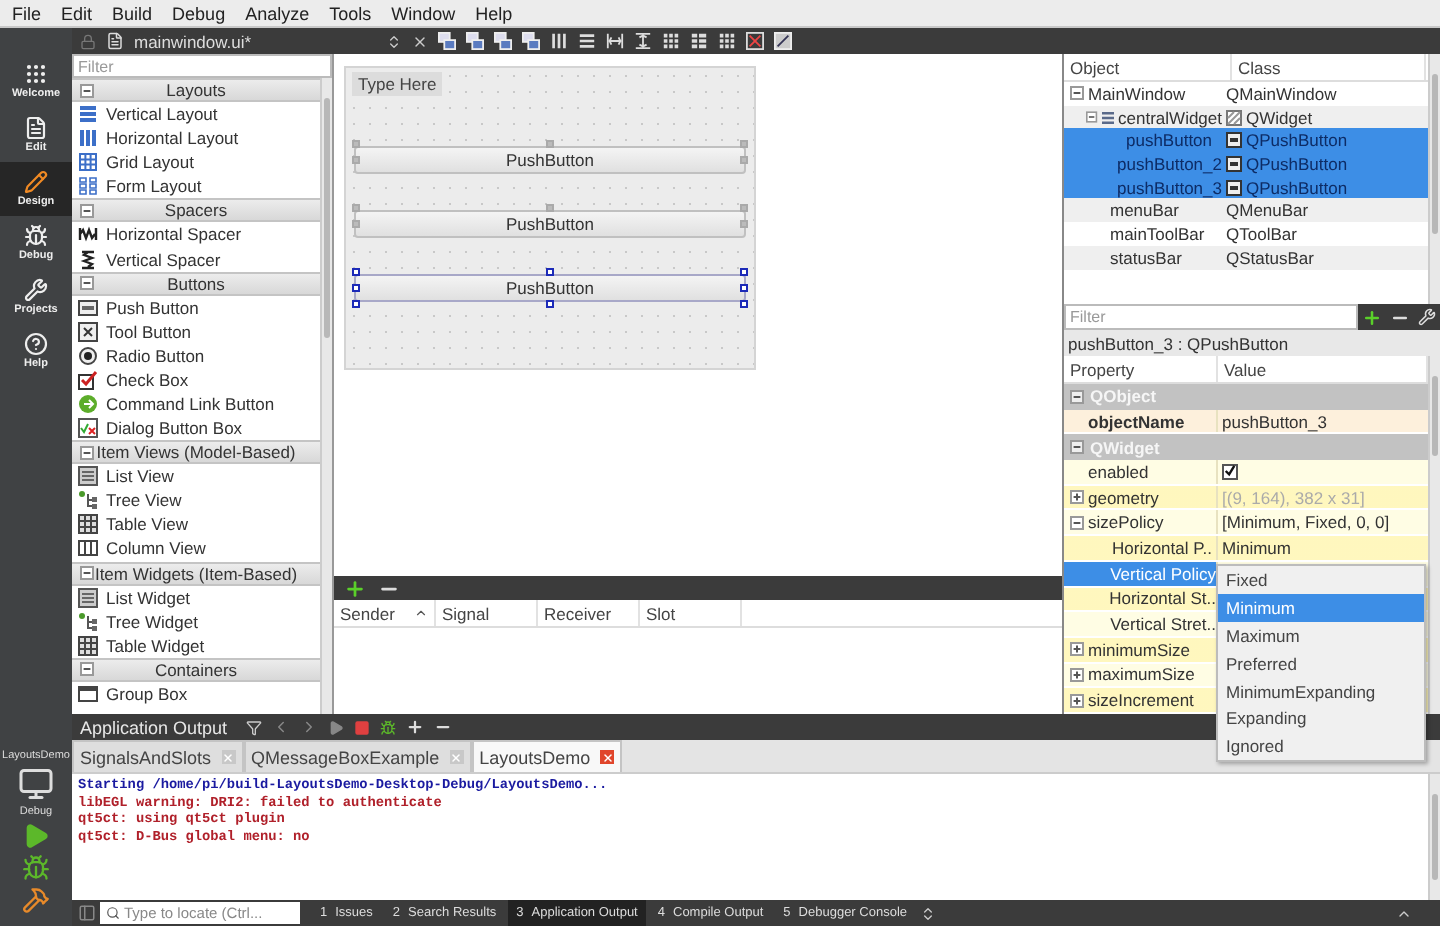  I want to click on object-name: mainToolBar, so click(1157, 233).